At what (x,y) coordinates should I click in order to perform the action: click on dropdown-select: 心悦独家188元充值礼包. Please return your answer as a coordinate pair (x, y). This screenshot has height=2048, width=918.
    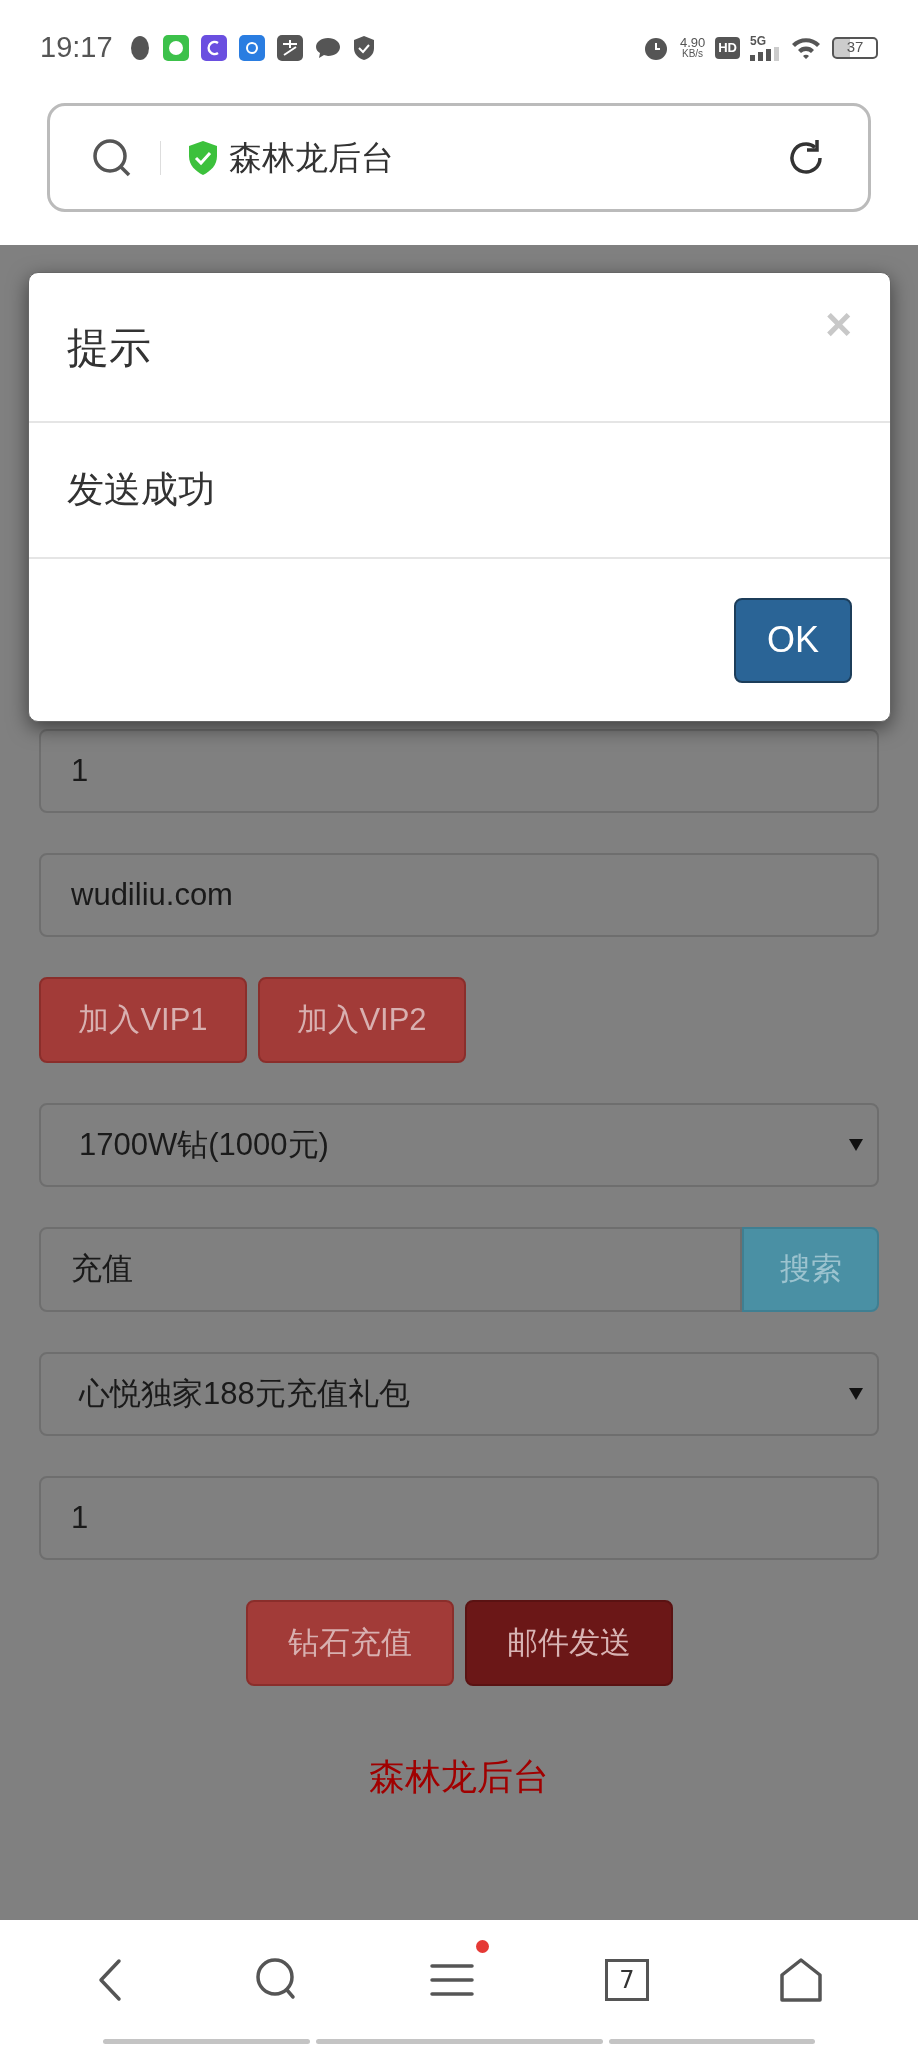
    Looking at the image, I should click on (459, 1394).